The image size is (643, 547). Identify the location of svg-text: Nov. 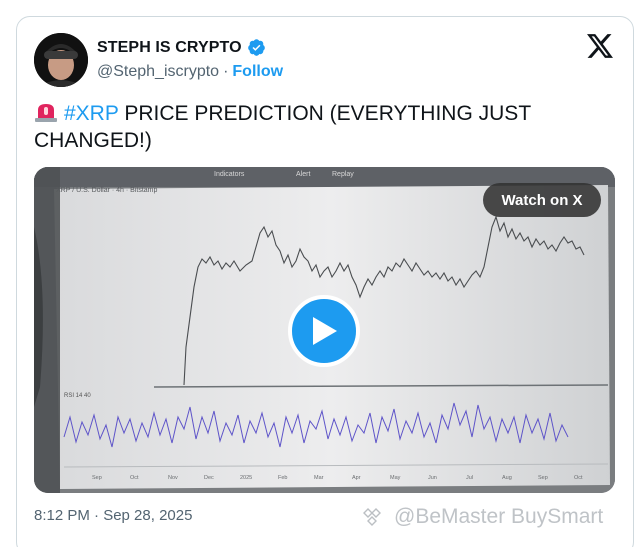
(173, 478).